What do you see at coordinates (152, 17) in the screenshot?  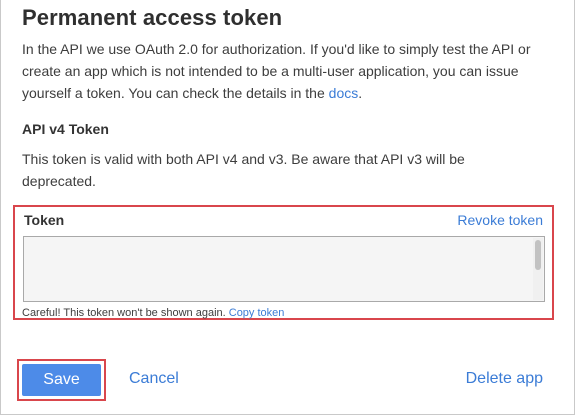 I see `dialog-title: Permanent access token` at bounding box center [152, 17].